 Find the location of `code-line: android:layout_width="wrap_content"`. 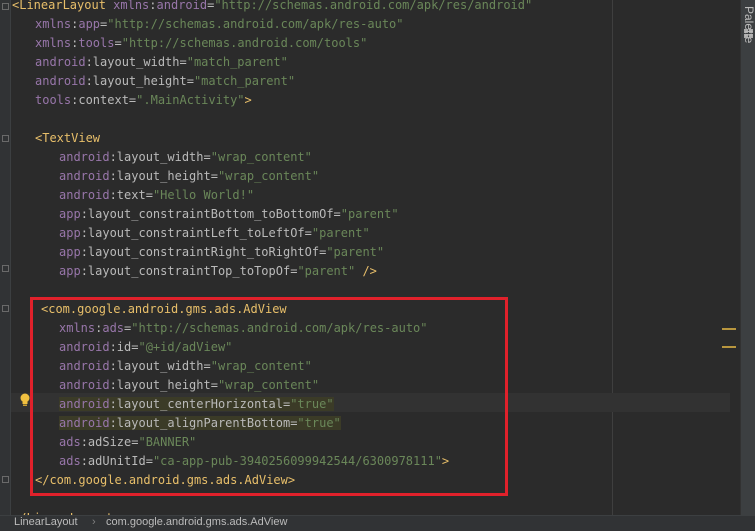

code-line: android:layout_width="wrap_content" is located at coordinates (185, 157).